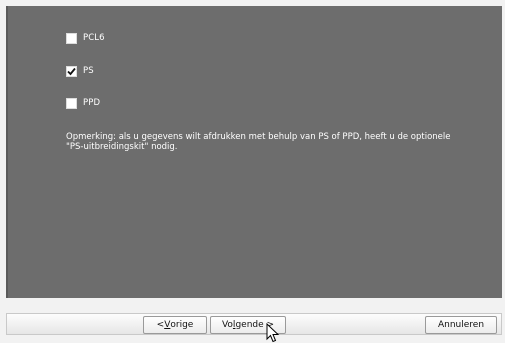 The width and height of the screenshot is (505, 343). Describe the element at coordinates (227, 325) in the screenshot. I see `next-button-prefix: Vo` at that location.